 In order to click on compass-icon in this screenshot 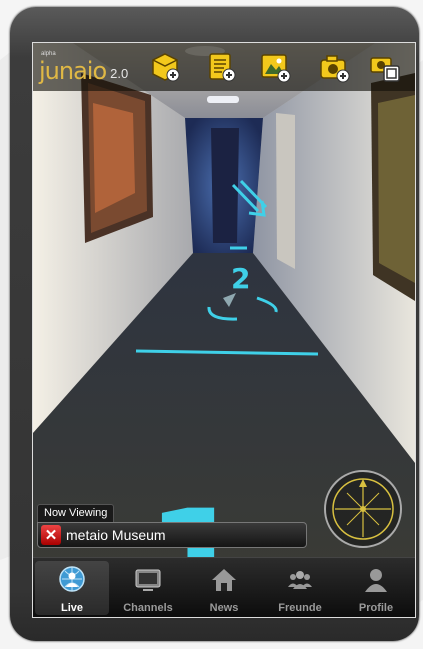, I will do `click(363, 509)`.